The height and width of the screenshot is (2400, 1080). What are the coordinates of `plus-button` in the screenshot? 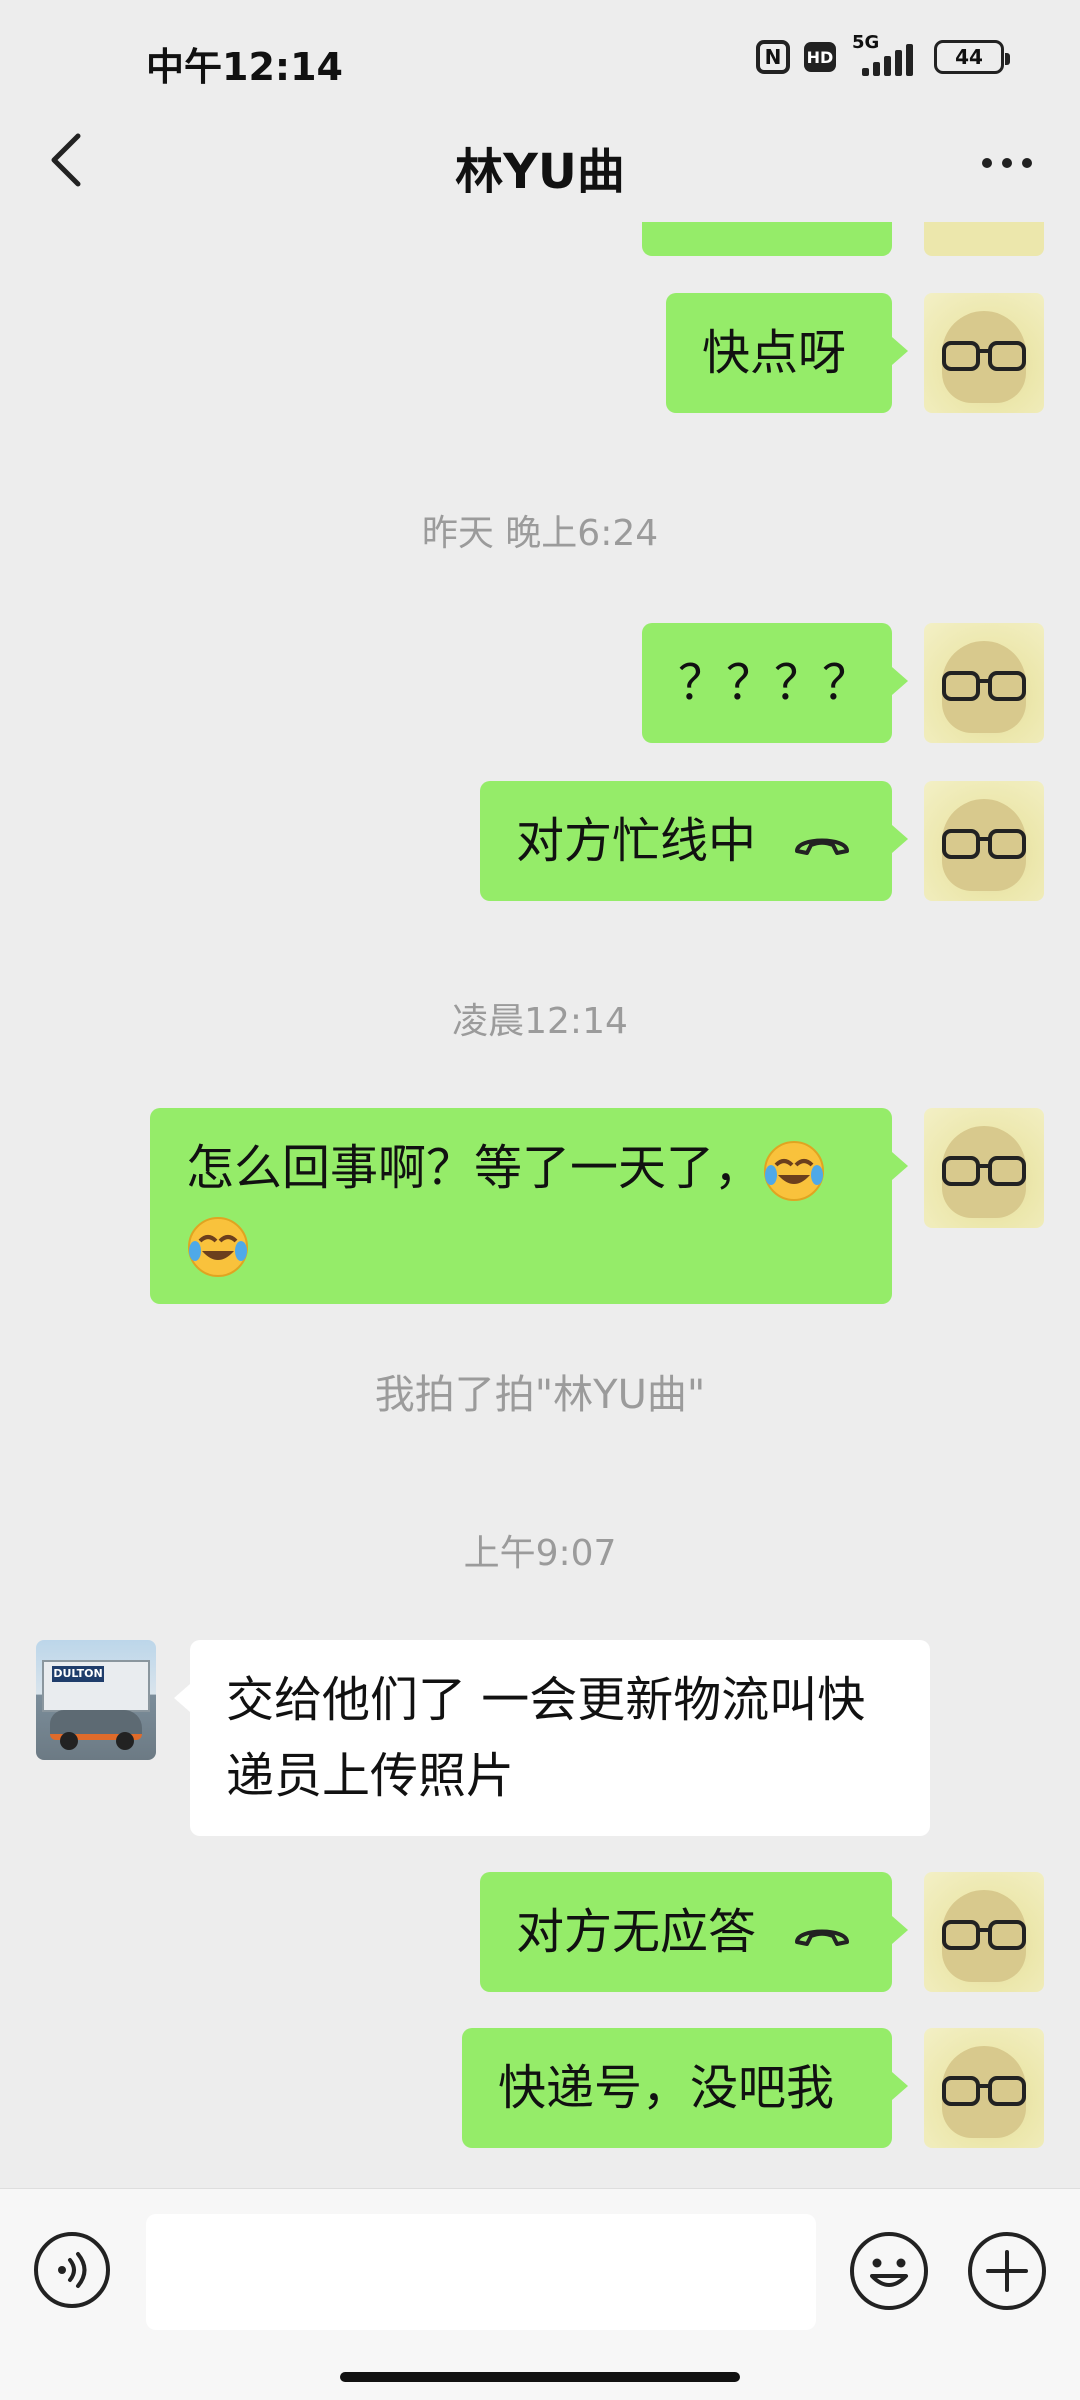 It's located at (1007, 2271).